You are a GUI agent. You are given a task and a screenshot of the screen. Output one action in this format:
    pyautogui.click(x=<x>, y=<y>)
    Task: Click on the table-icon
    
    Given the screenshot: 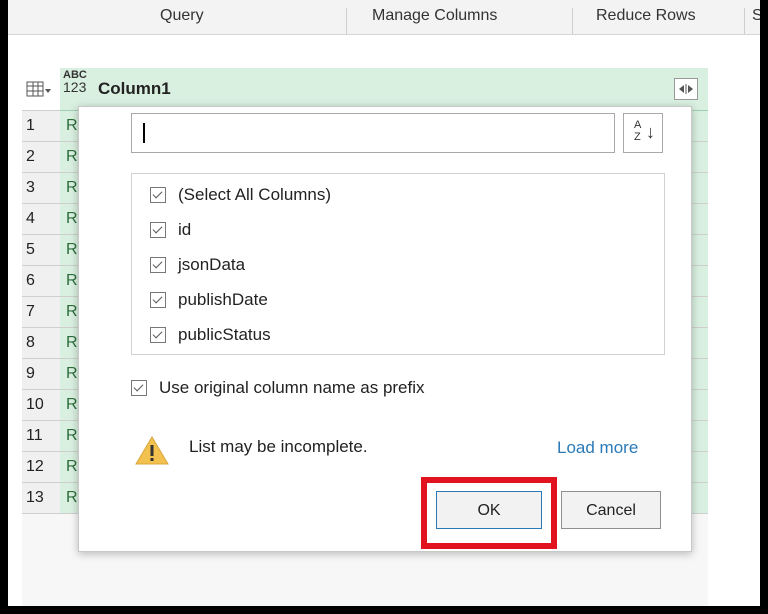 What is the action you would take?
    pyautogui.click(x=38, y=89)
    